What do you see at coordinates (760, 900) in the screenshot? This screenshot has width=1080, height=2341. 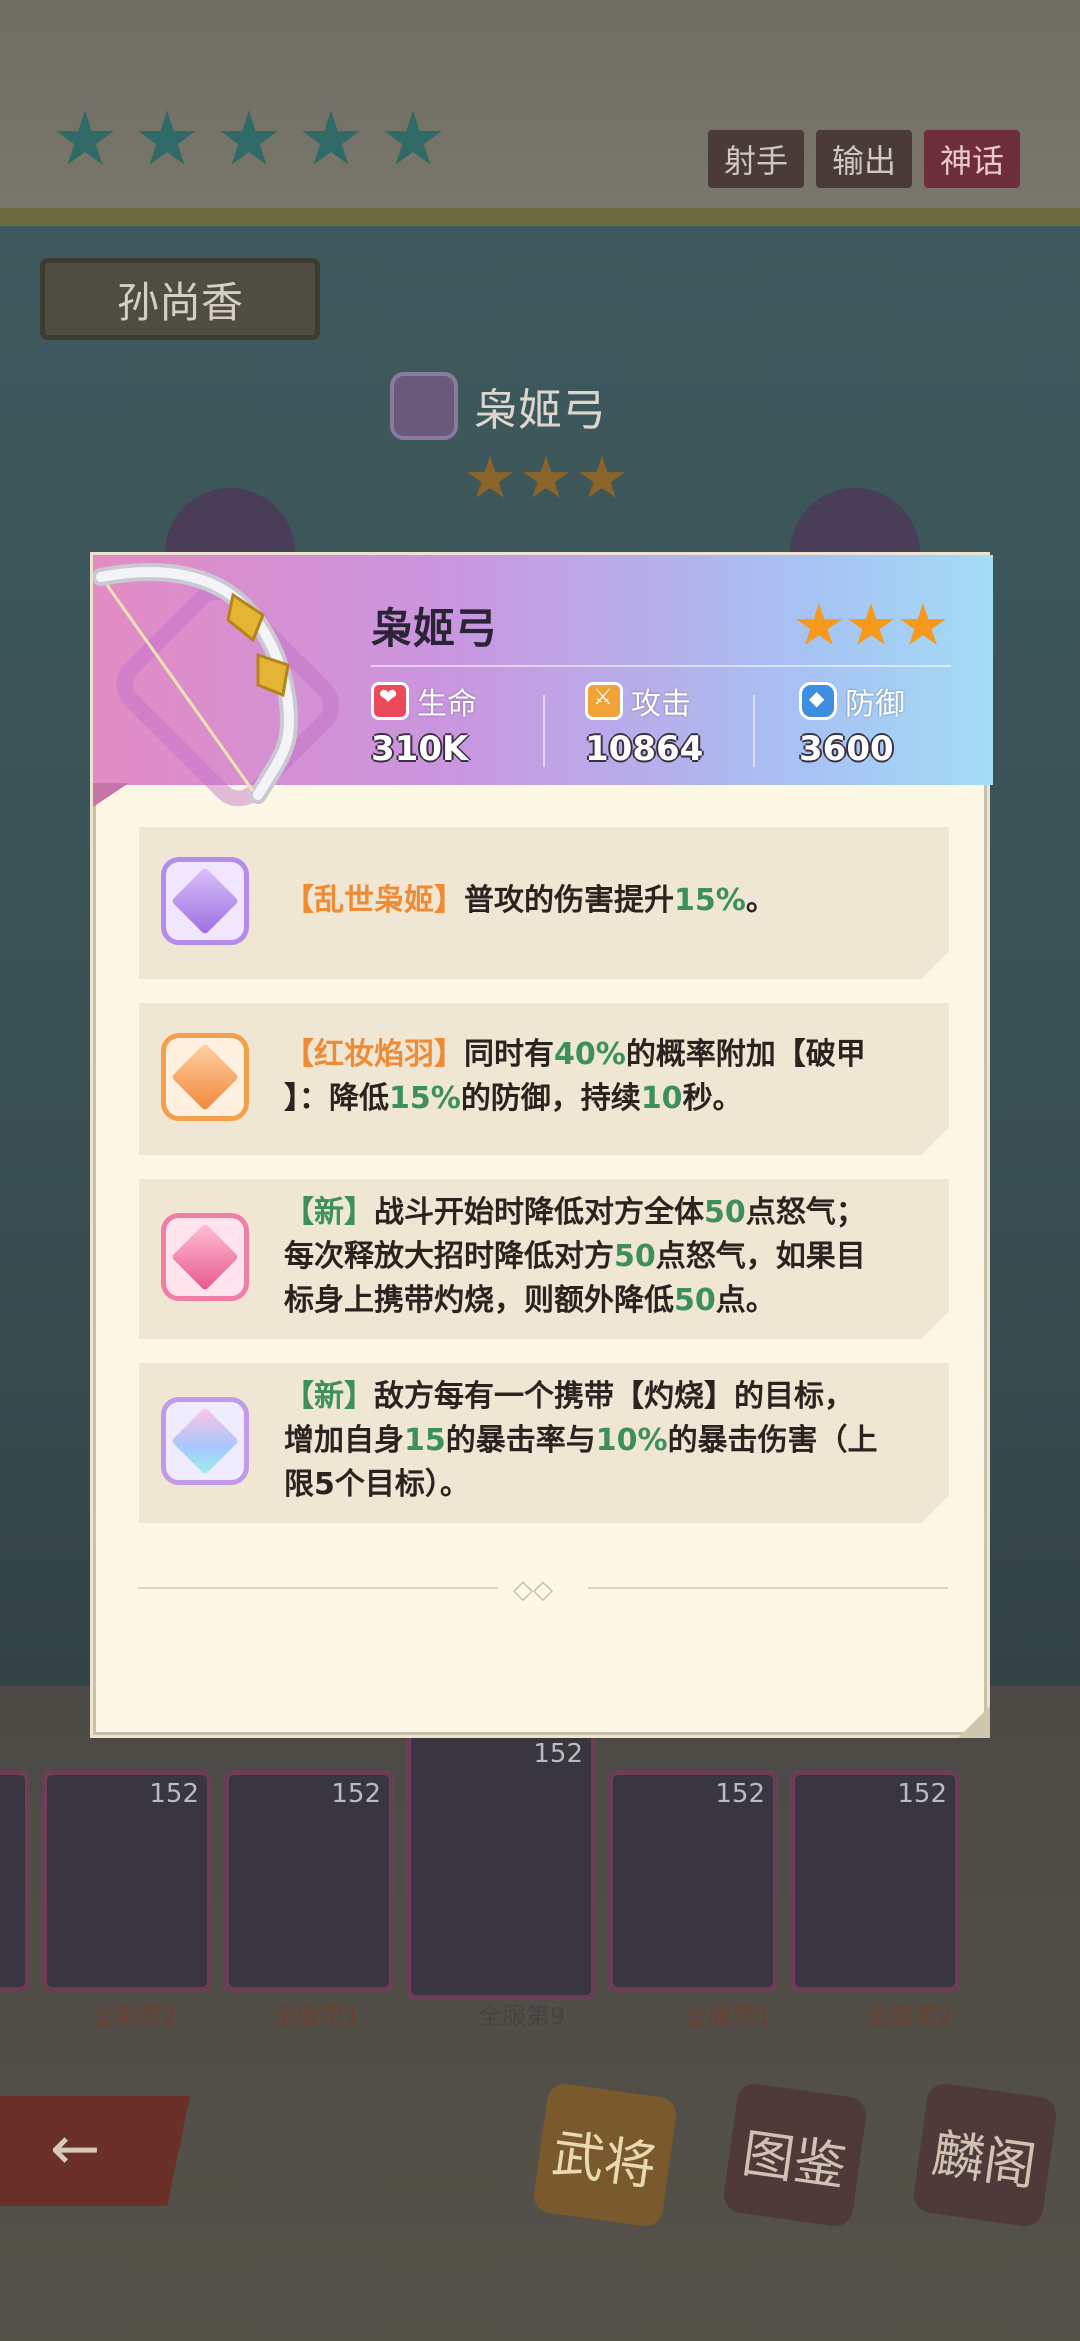 I see `skill-text: 。` at bounding box center [760, 900].